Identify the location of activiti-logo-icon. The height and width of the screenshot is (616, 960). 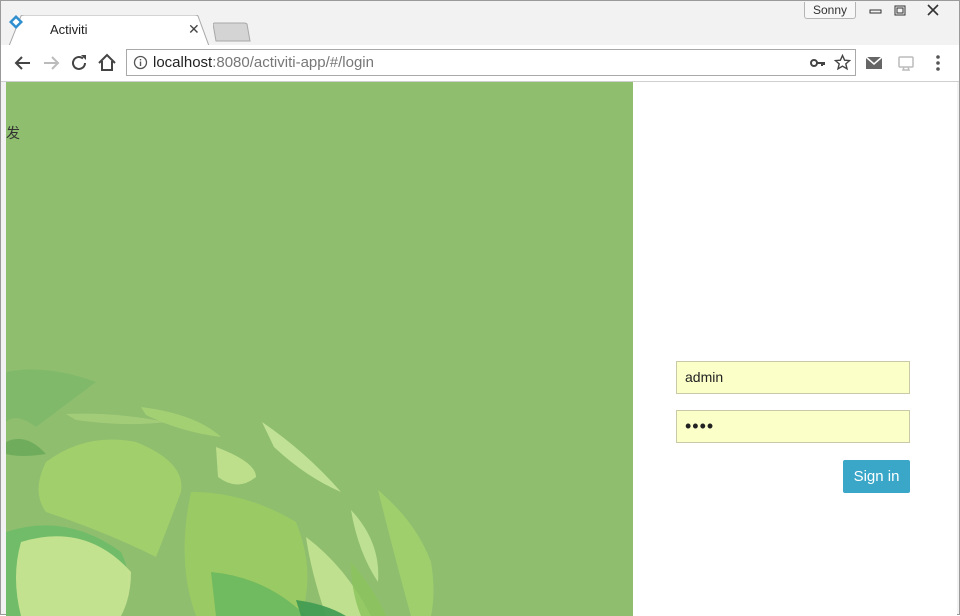
(16, 22).